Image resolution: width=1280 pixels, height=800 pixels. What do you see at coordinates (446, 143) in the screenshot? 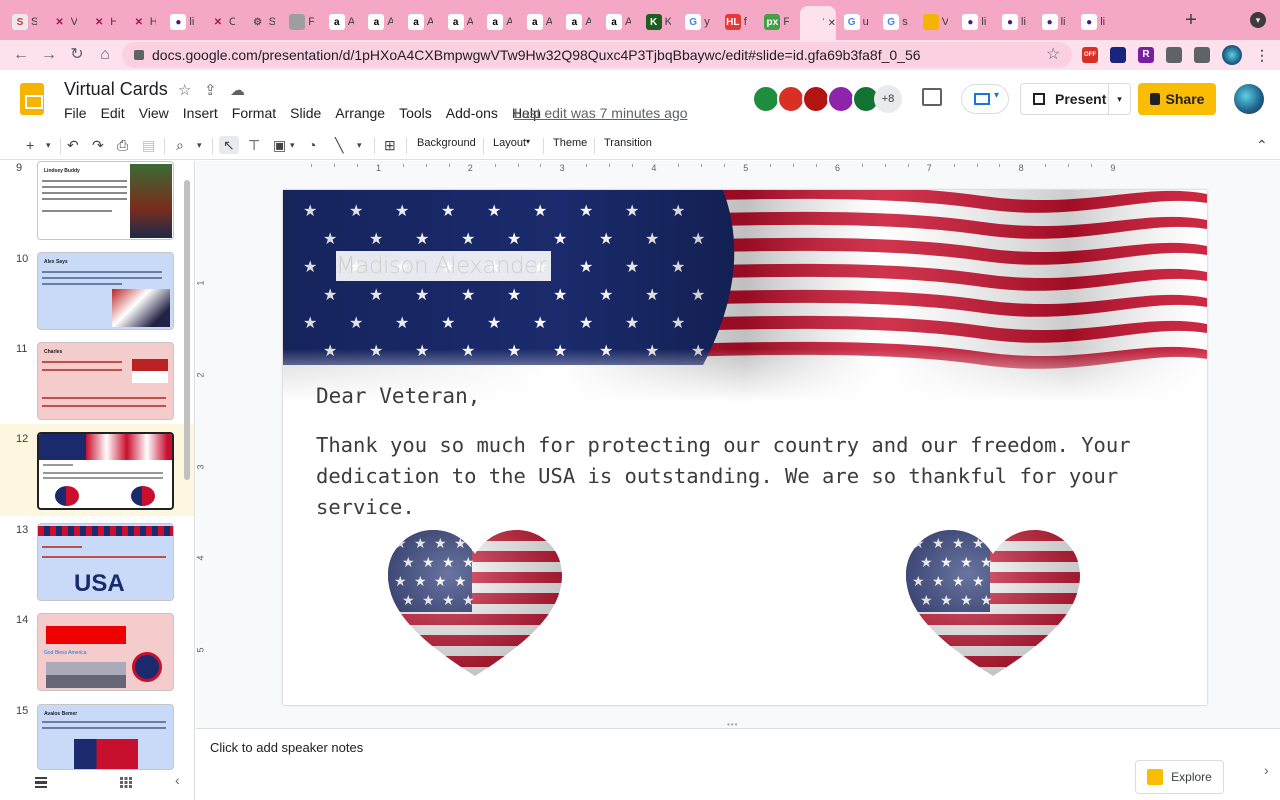
I see `background-button: Background` at bounding box center [446, 143].